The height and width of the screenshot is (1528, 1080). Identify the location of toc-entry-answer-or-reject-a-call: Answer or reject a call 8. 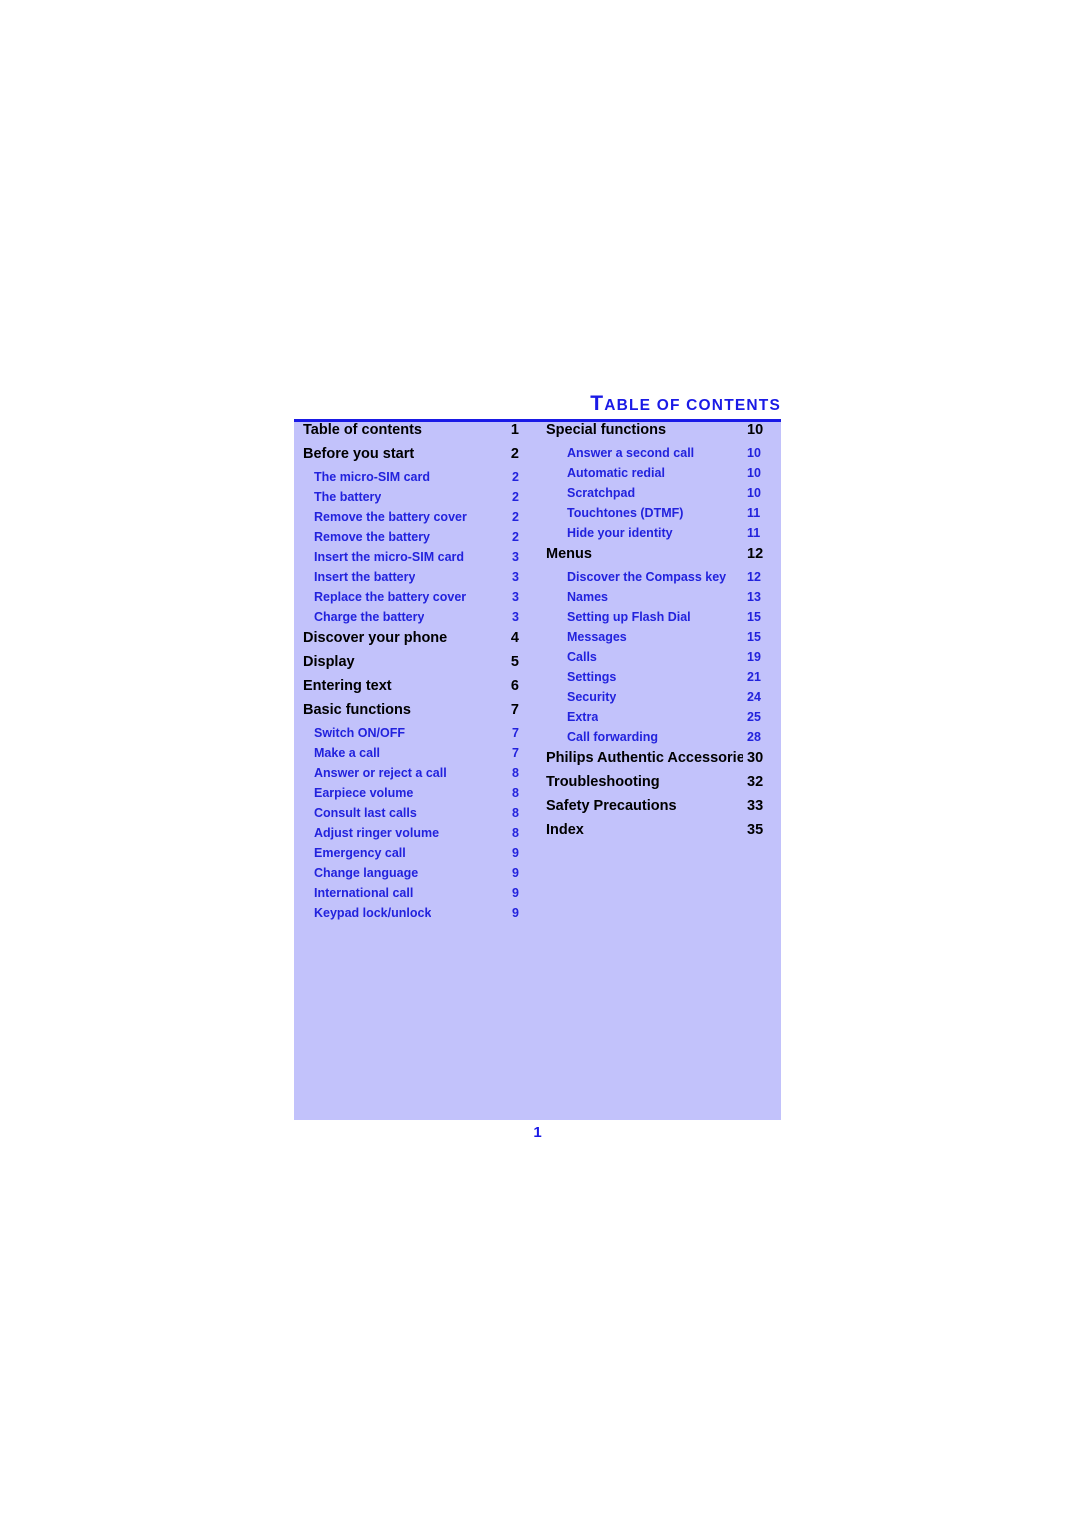
(415, 776).